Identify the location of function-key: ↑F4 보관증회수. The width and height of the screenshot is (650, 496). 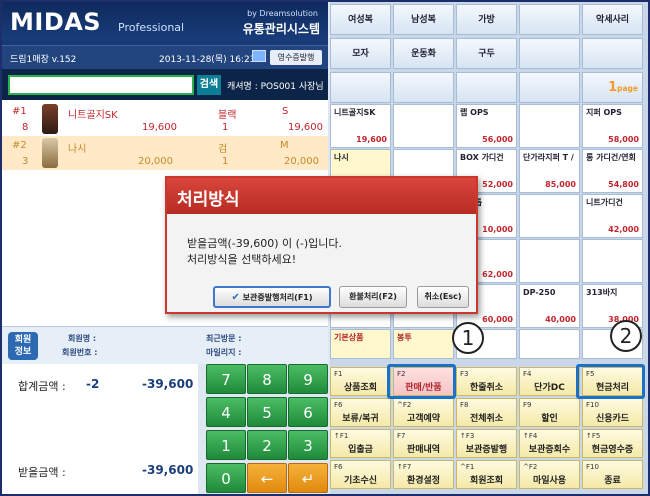
(549, 443).